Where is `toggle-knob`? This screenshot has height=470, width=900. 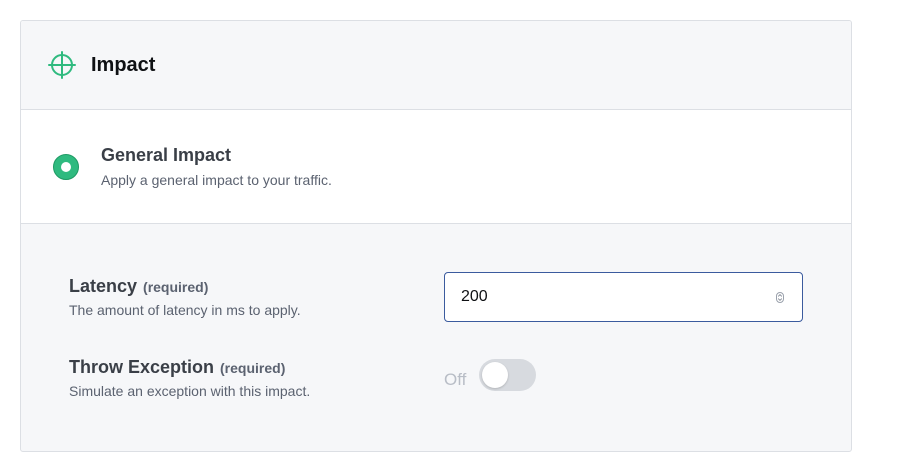
toggle-knob is located at coordinates (495, 375).